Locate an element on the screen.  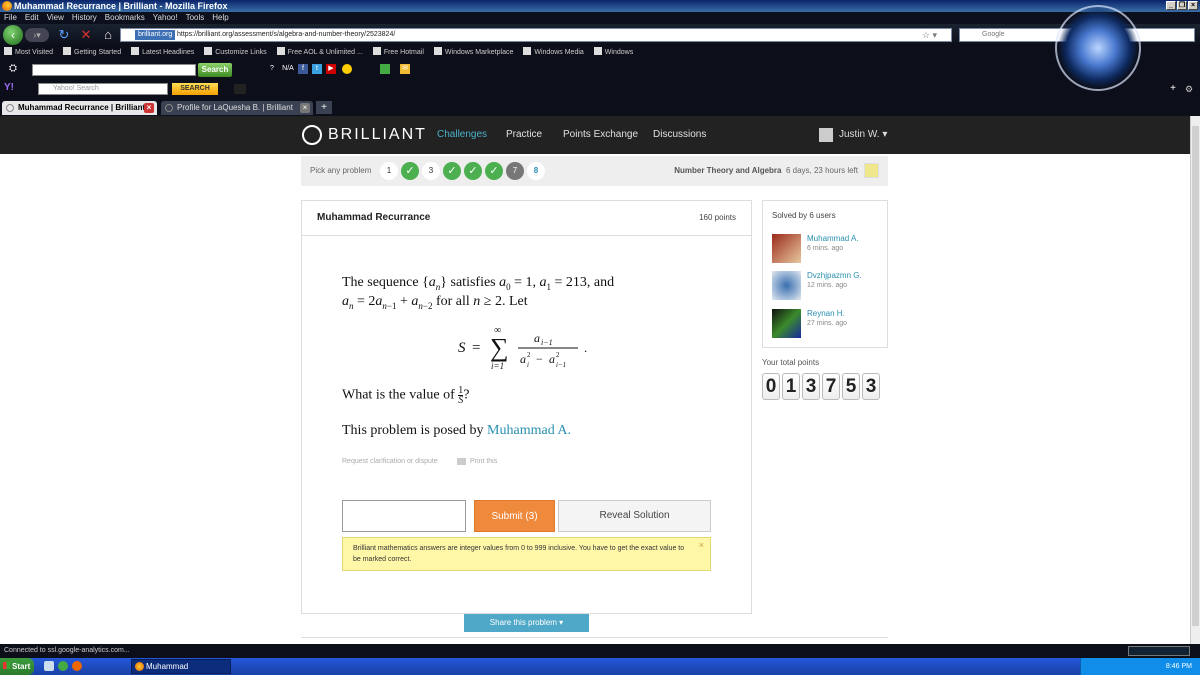
answer-input is located at coordinates (404, 516).